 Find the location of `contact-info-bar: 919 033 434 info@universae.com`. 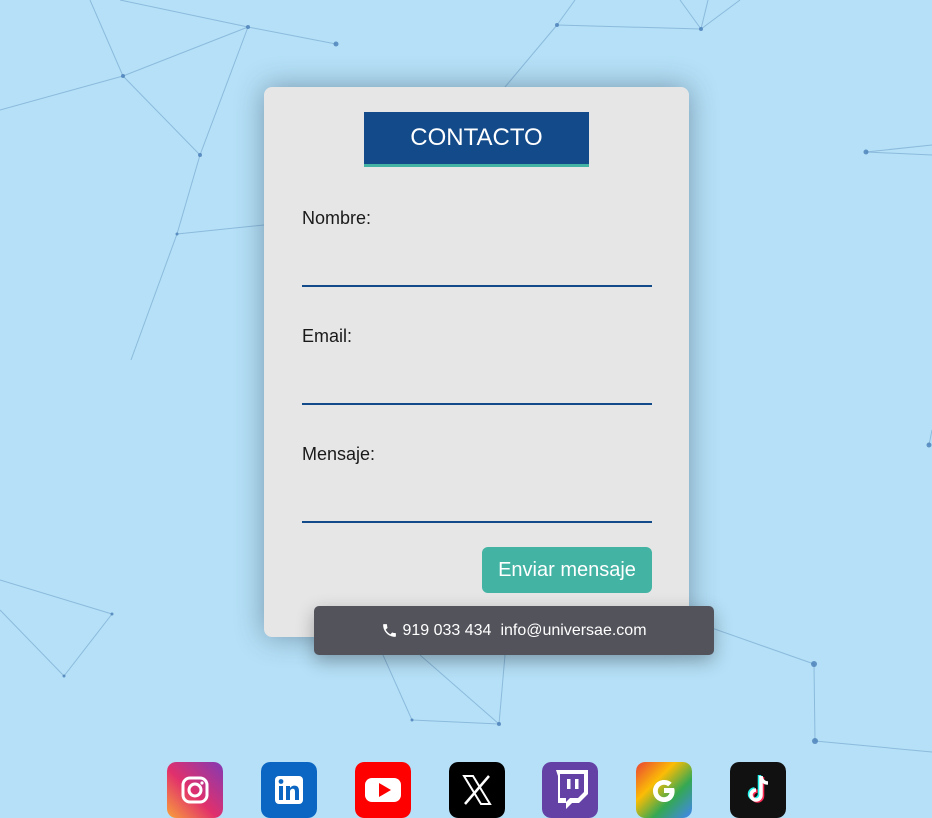

contact-info-bar: 919 033 434 info@universae.com is located at coordinates (514, 630).